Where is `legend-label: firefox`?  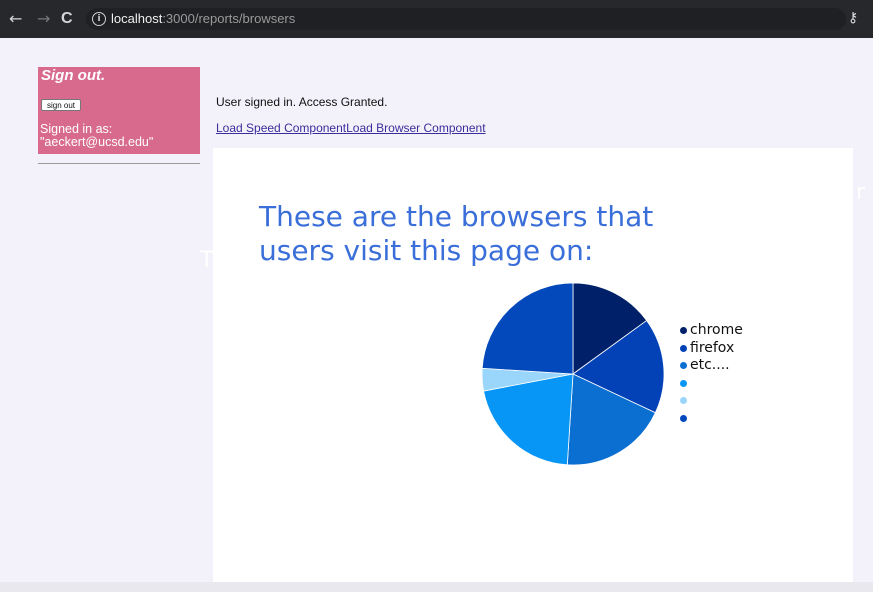 legend-label: firefox is located at coordinates (712, 347).